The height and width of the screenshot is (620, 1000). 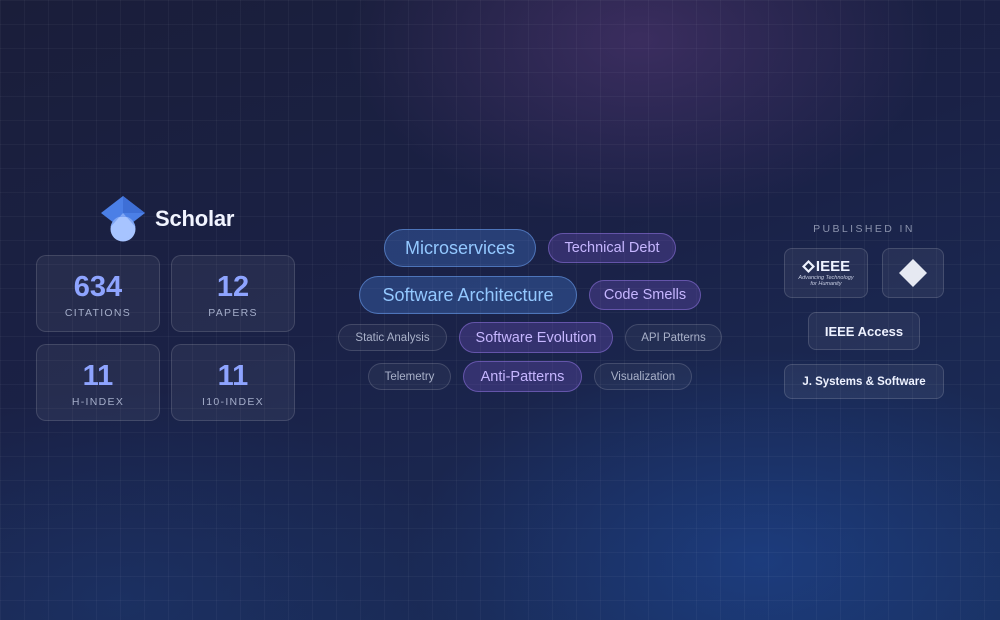 What do you see at coordinates (98, 376) in the screenshot?
I see `h-index-value: 11` at bounding box center [98, 376].